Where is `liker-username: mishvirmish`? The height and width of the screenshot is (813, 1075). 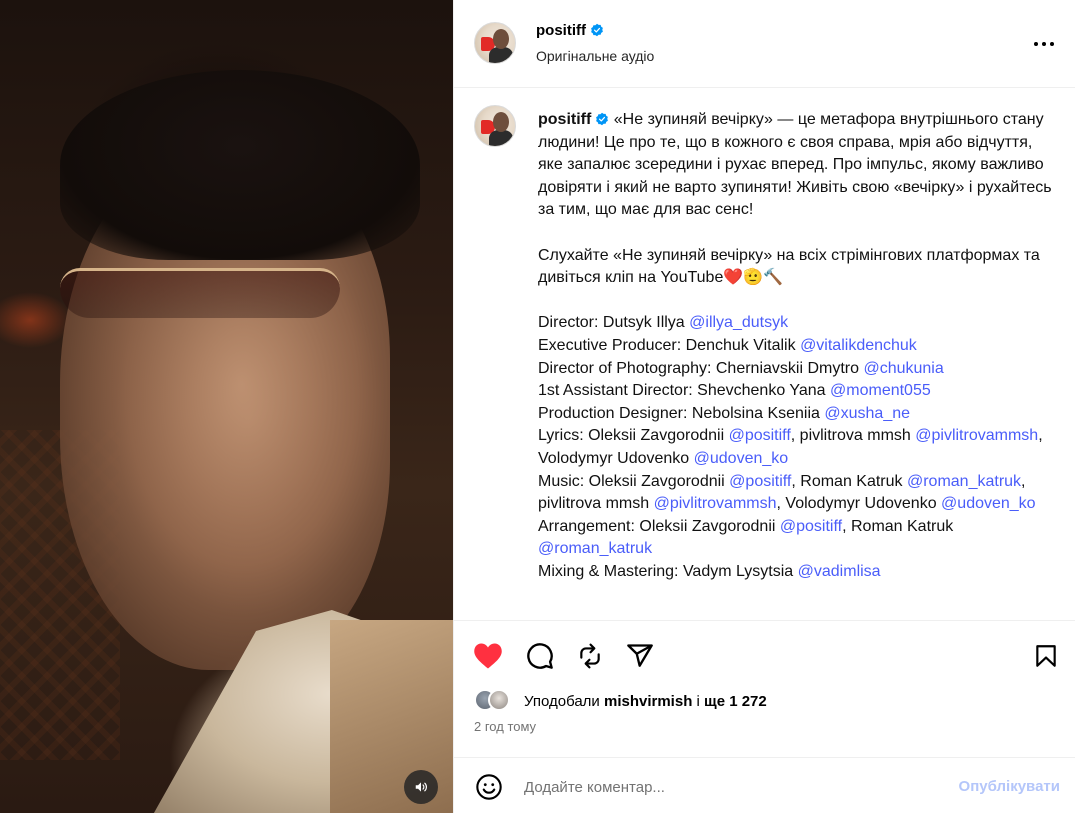
liker-username: mishvirmish is located at coordinates (648, 701).